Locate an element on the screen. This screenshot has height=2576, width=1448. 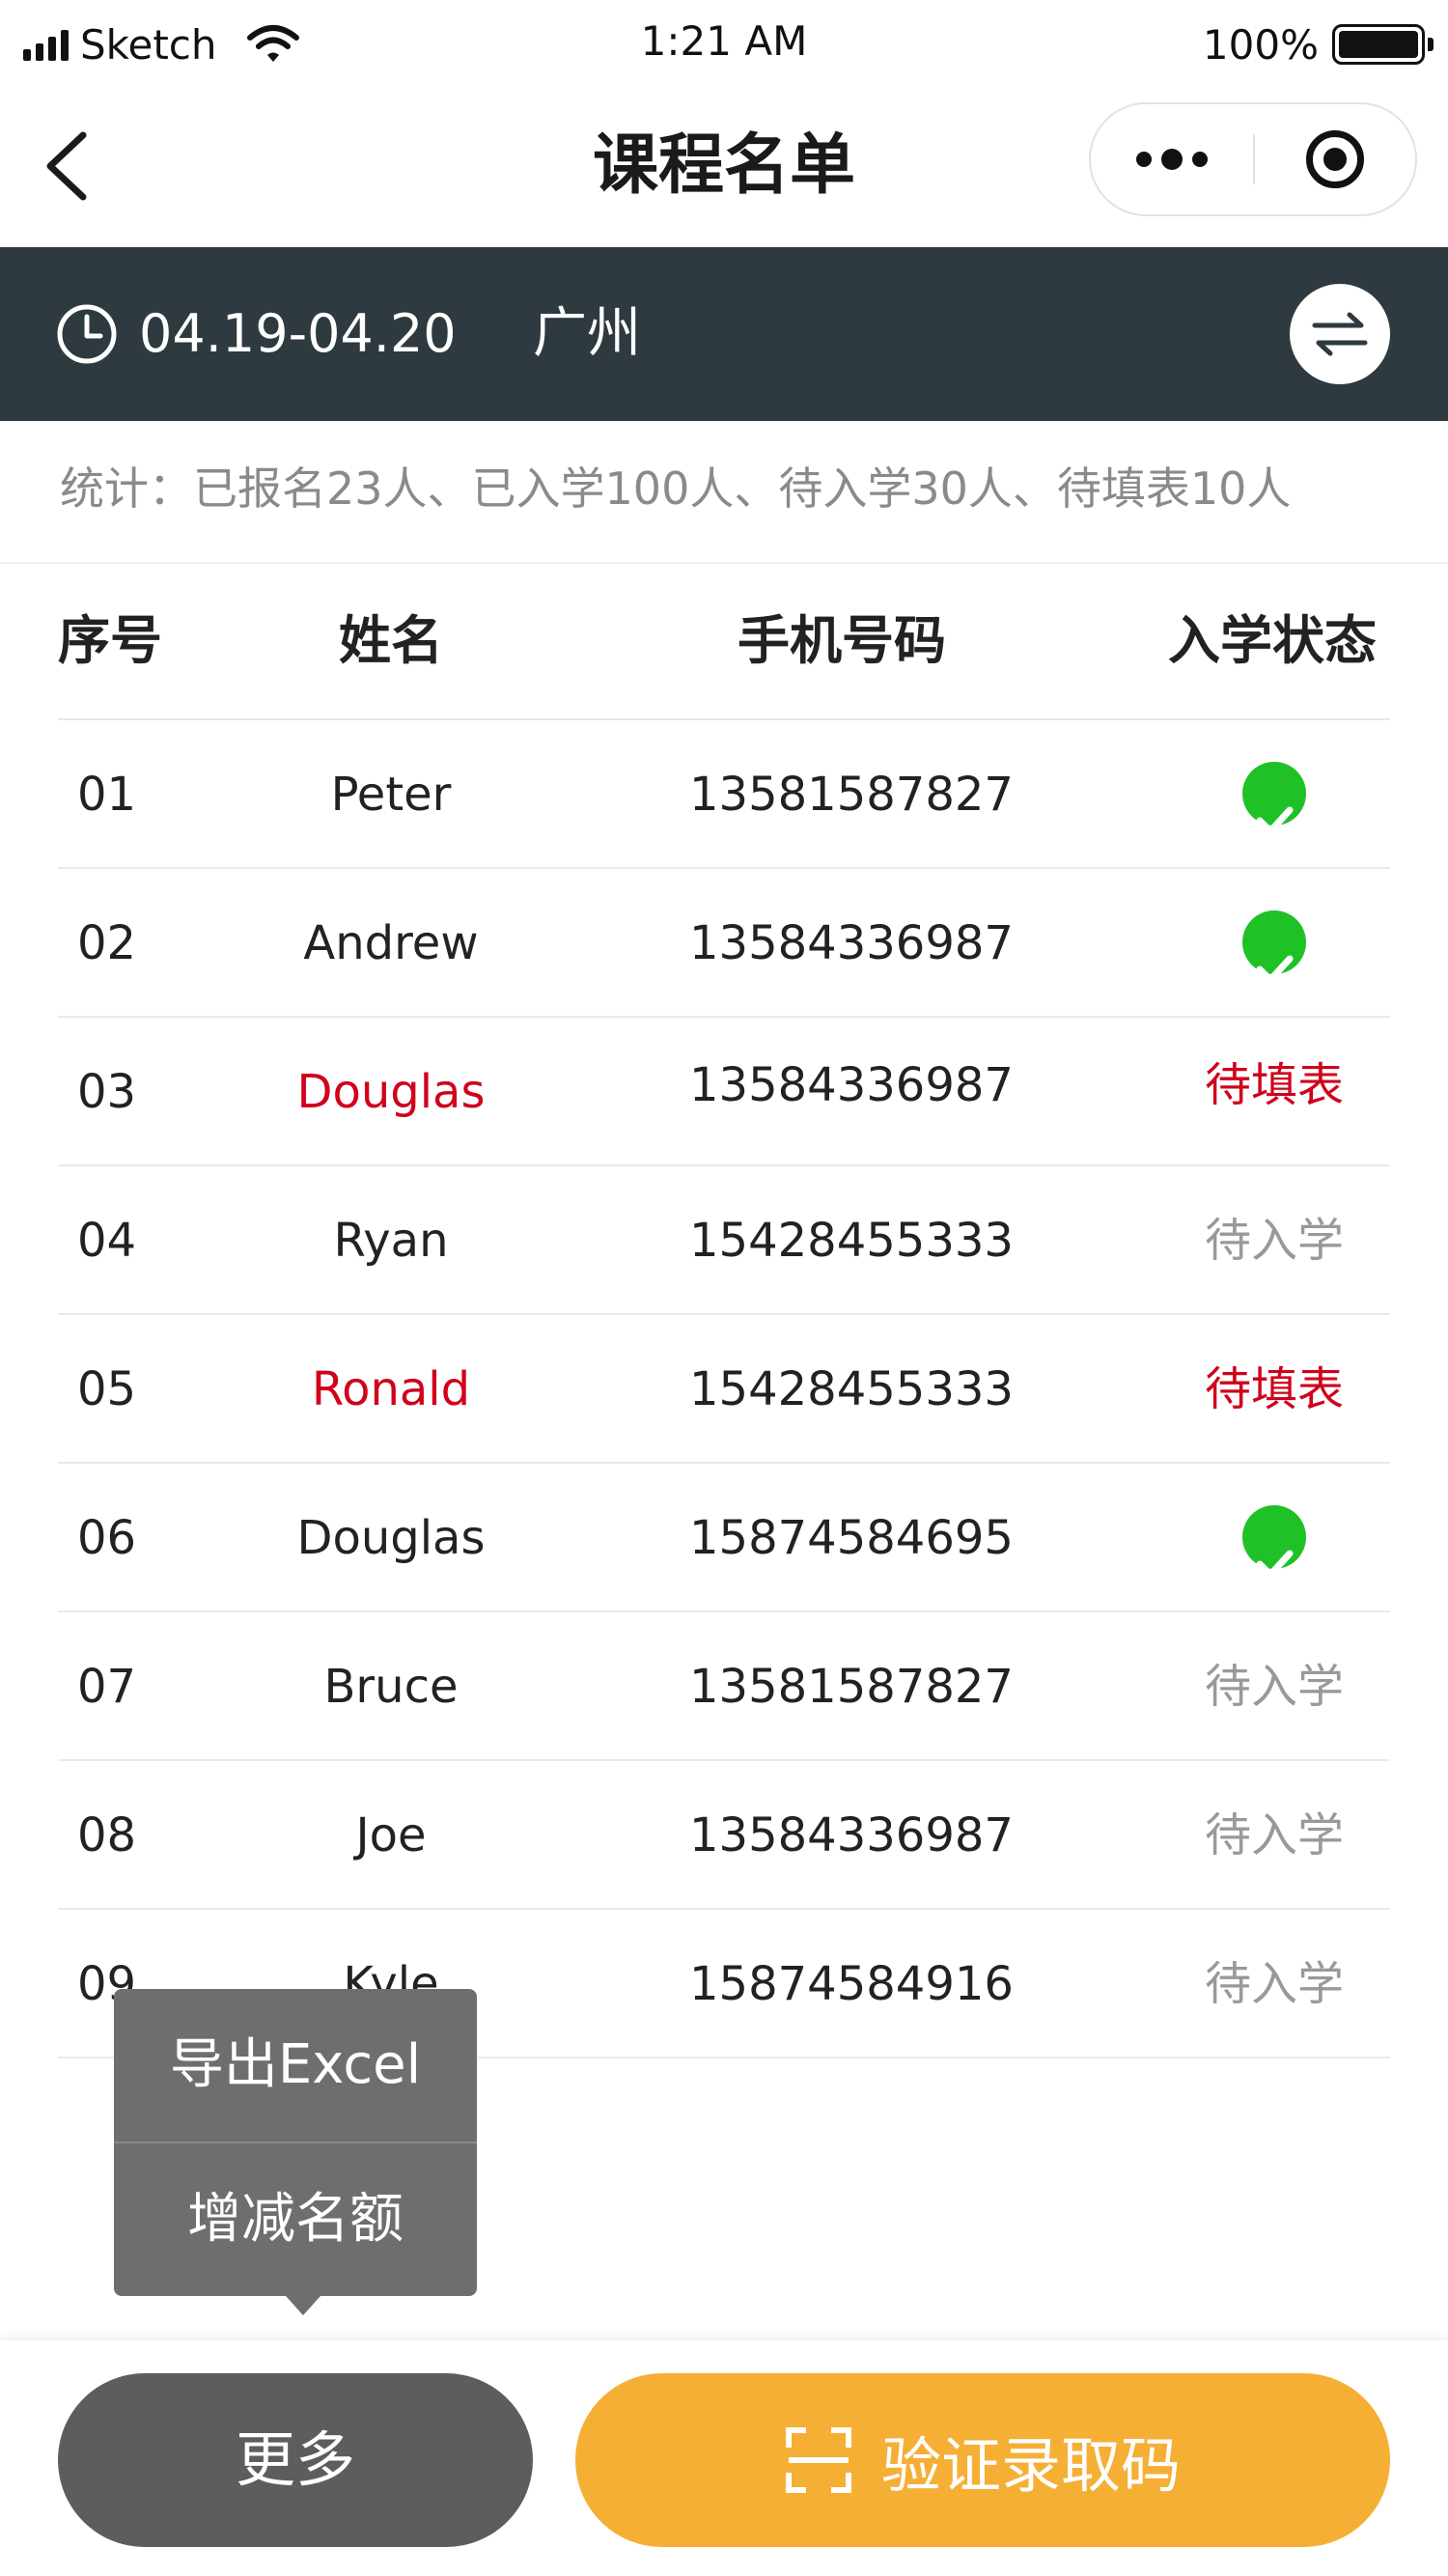
header-name: 姓名 is located at coordinates (391, 641).